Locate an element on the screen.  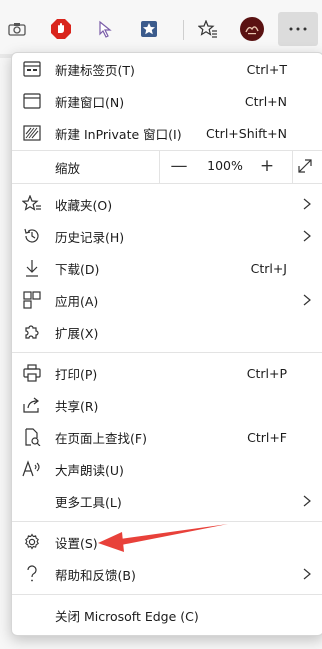
profile-avatar-icon is located at coordinates (252, 29).